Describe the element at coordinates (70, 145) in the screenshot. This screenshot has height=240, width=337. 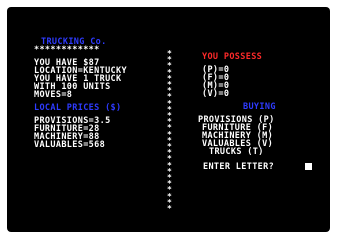
I see `price-valuables: VALUABLES=568` at that location.